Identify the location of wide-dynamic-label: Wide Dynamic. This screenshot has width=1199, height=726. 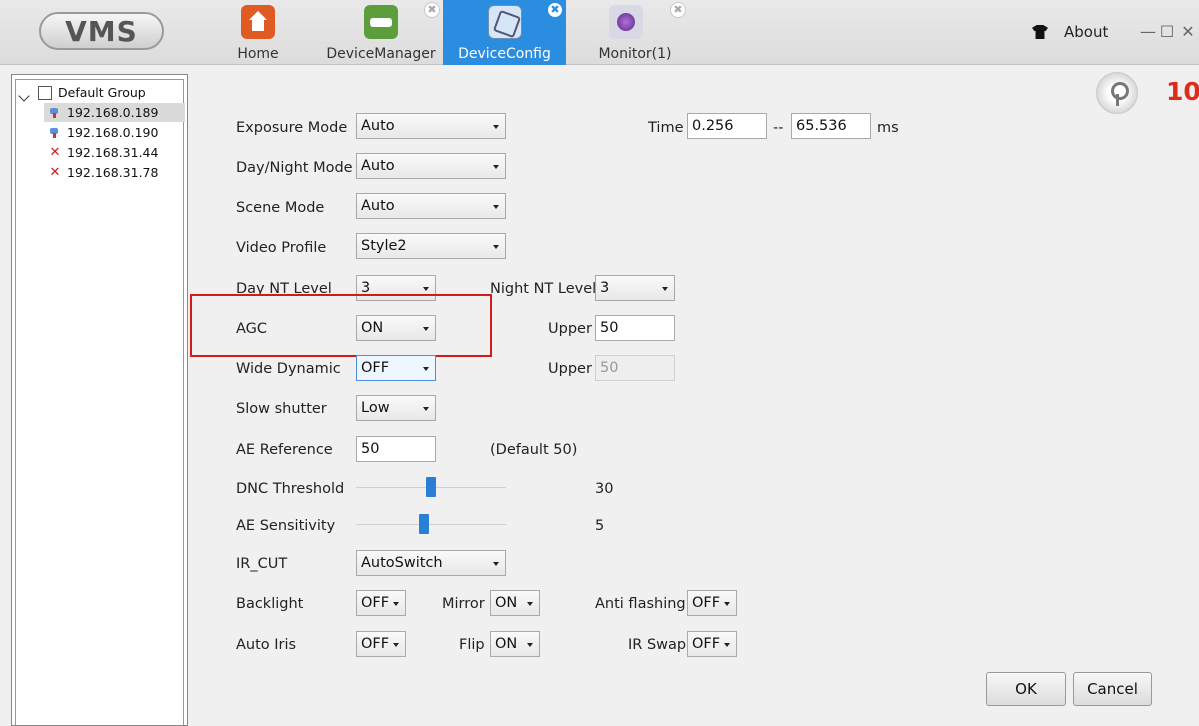
(288, 369).